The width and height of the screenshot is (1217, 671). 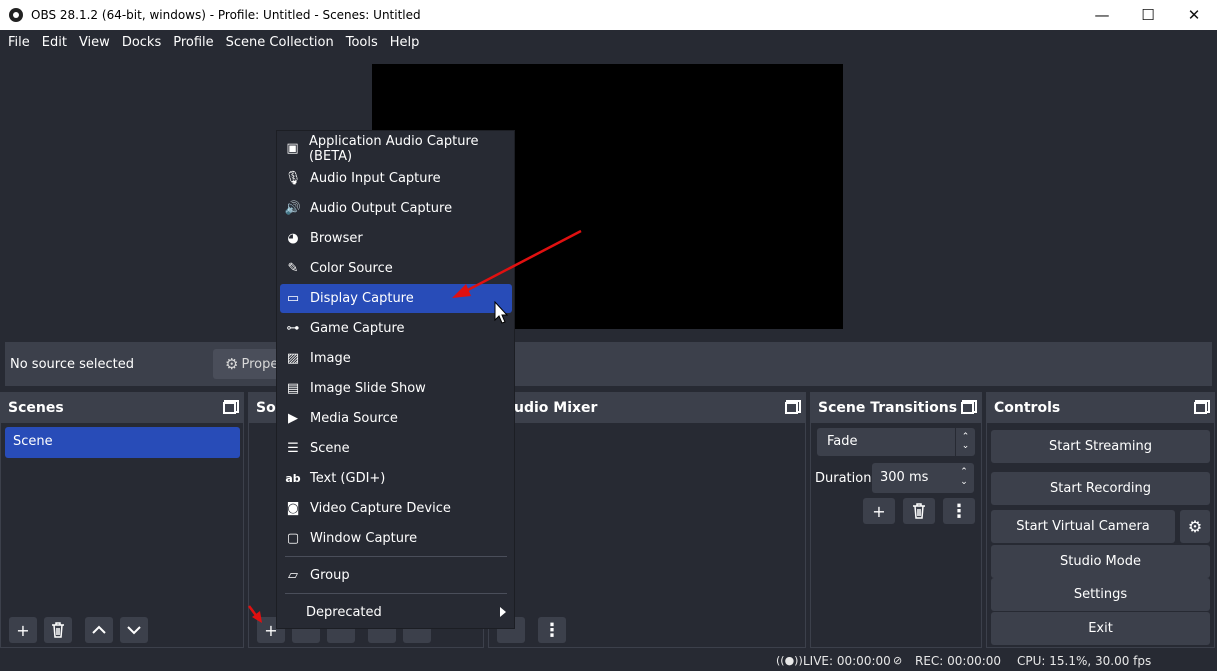 I want to click on mouse-cursor-icon, so click(x=501, y=312).